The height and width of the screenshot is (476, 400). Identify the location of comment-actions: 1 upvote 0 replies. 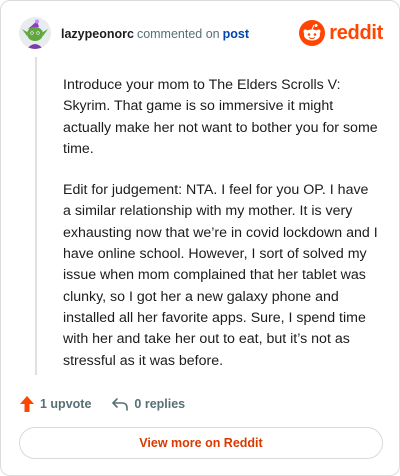
(112, 404).